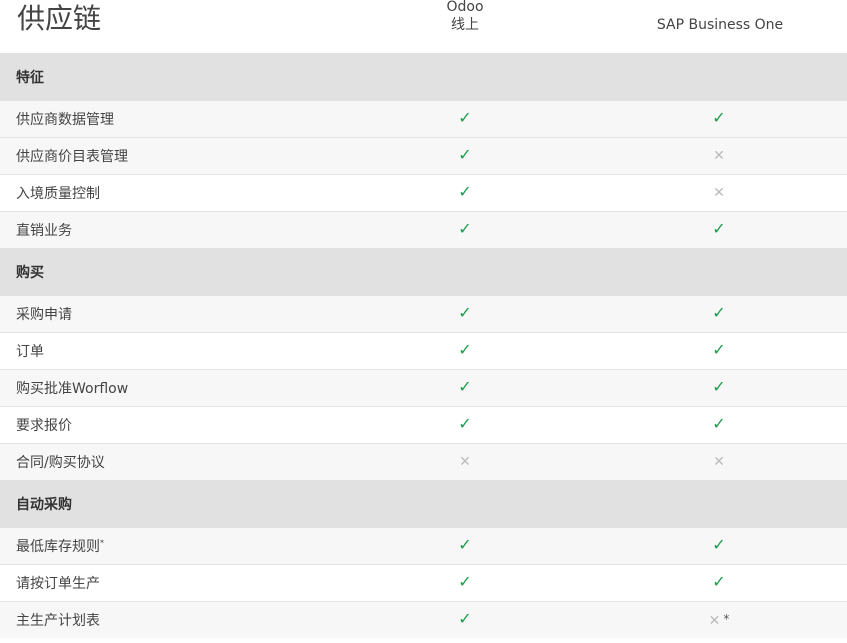 The width and height of the screenshot is (847, 643). What do you see at coordinates (423, 119) in the screenshot?
I see `table-row: 供应商数据管理 ✓ ✓` at bounding box center [423, 119].